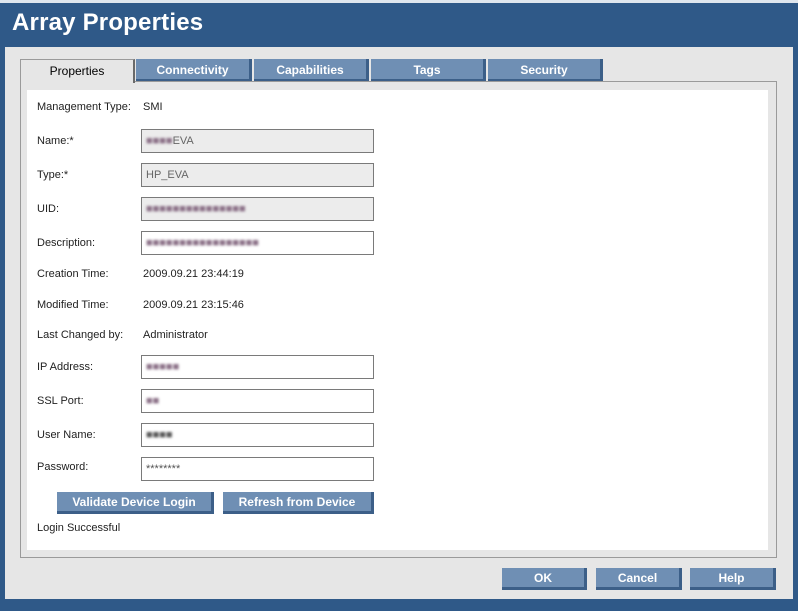 The height and width of the screenshot is (611, 798). What do you see at coordinates (257, 175) in the screenshot?
I see `type-field: HP_EVA` at bounding box center [257, 175].